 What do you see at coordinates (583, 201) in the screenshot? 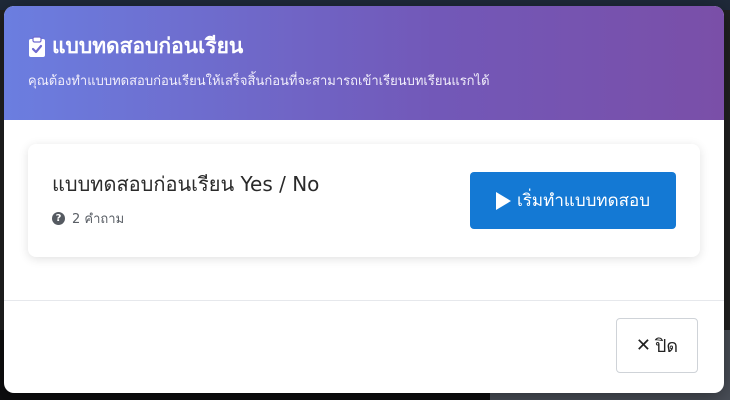
I see `start-quiz-label: เริ่มทำแบบทดสอบ` at bounding box center [583, 201].